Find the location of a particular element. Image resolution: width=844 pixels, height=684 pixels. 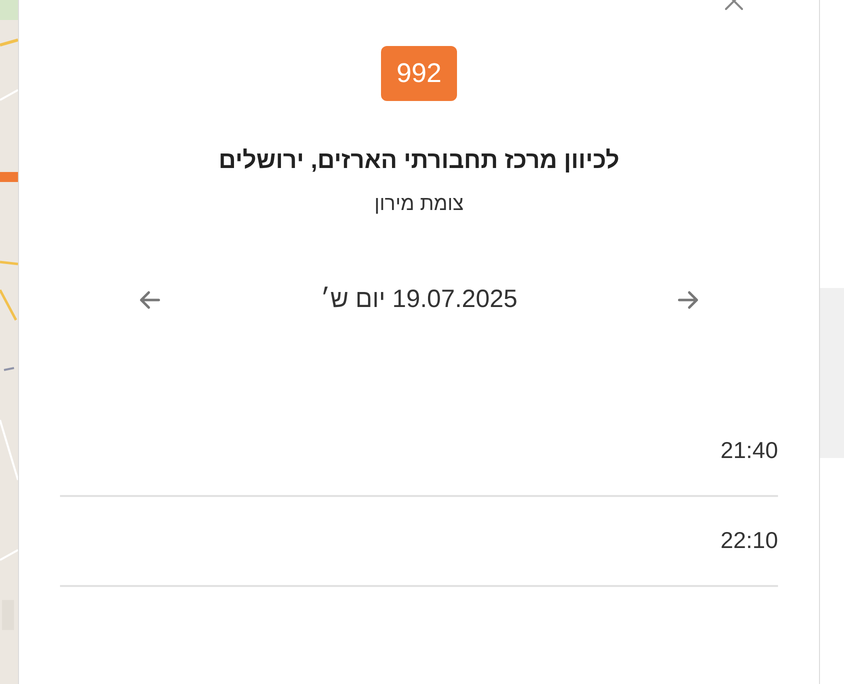

date-label: 19.07.2025 יום ש׳ is located at coordinates (419, 299).